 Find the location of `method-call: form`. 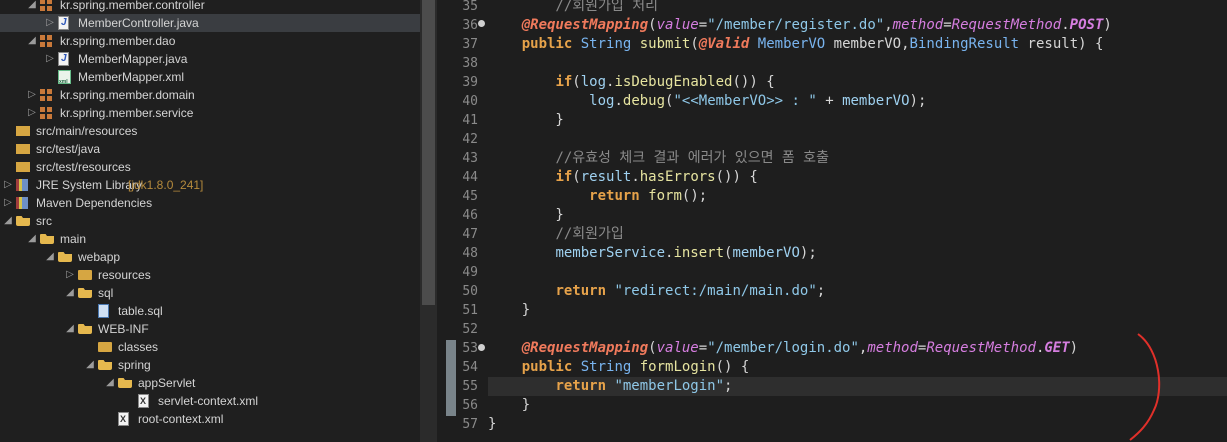

method-call: form is located at coordinates (665, 196).